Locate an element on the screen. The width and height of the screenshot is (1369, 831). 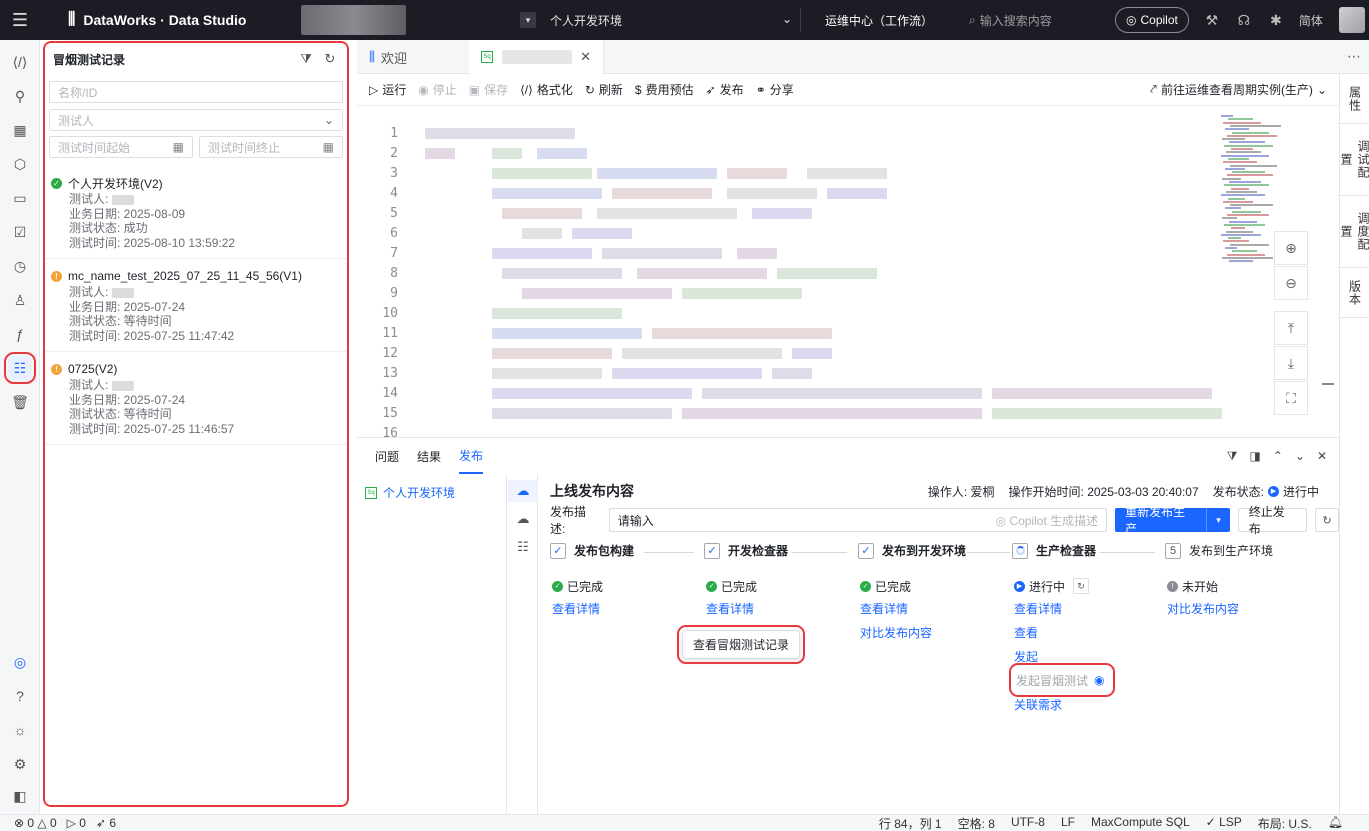
eol: LF is located at coordinates (1068, 823).